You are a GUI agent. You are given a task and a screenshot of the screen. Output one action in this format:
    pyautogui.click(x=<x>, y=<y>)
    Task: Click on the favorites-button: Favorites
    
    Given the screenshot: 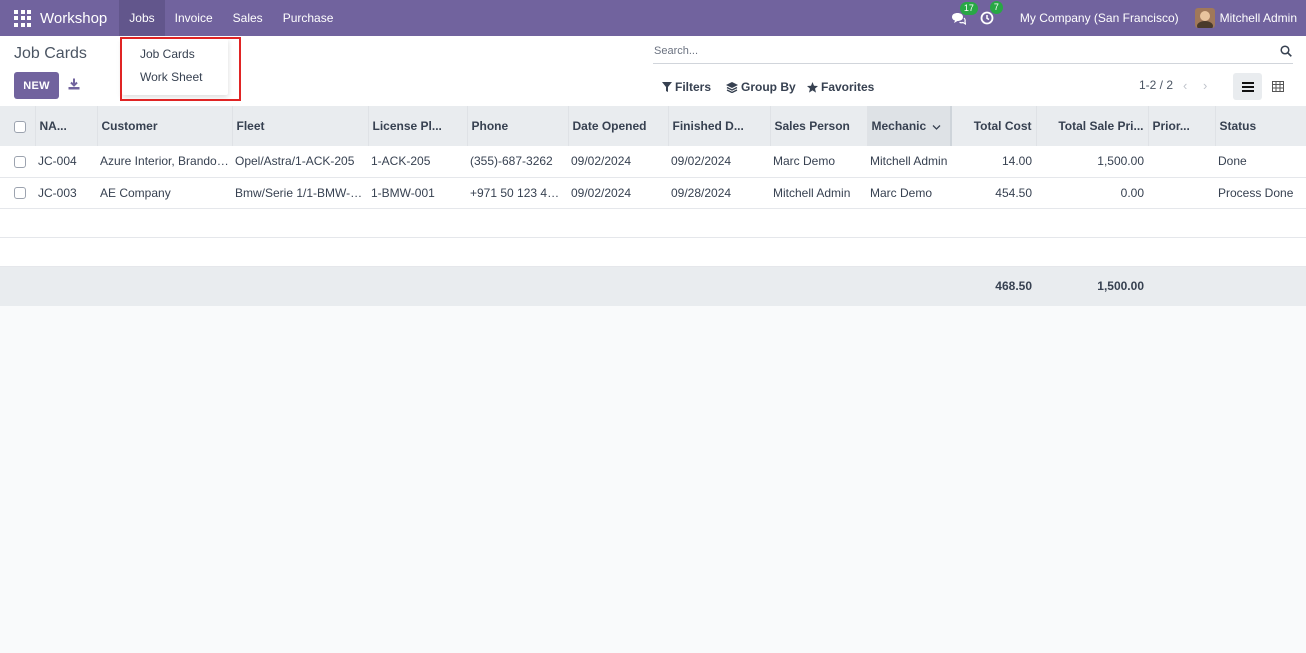 What is the action you would take?
    pyautogui.click(x=840, y=87)
    